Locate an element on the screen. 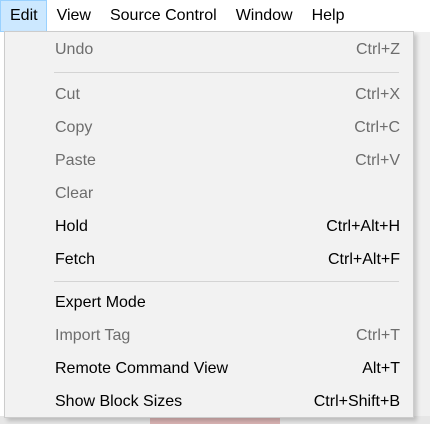 The image size is (430, 424). menu-item-label: Paste is located at coordinates (75, 160).